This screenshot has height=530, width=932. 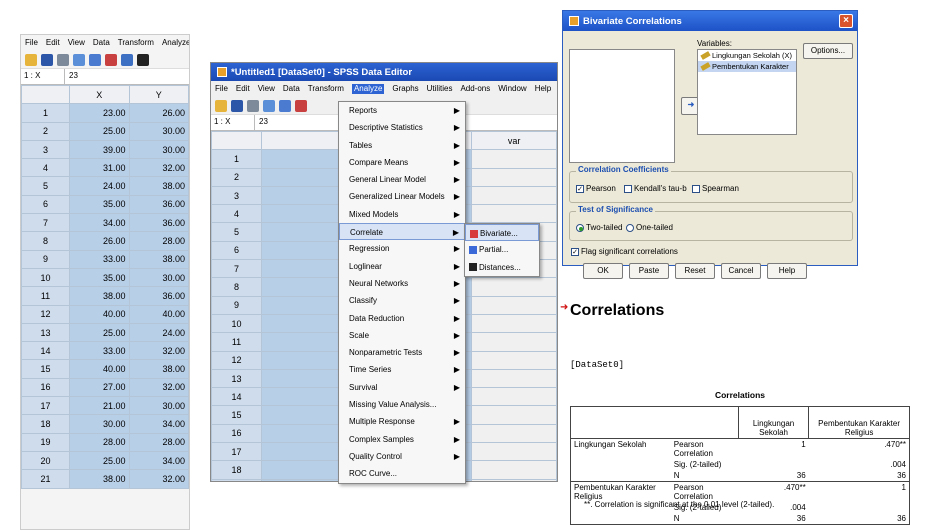 I want to click on find-icon, so click(x=143, y=59).